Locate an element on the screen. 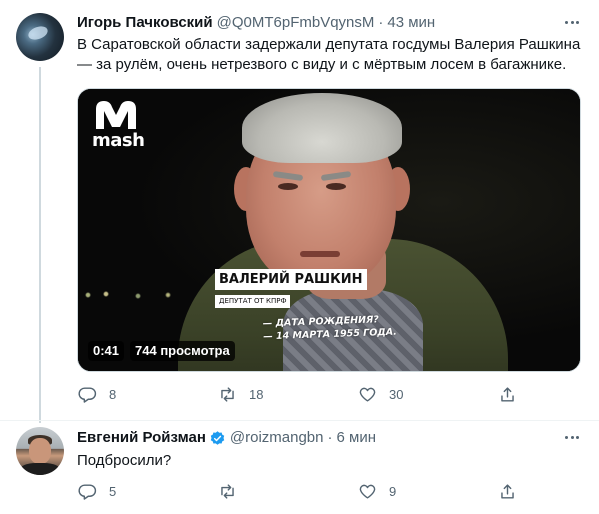 This screenshot has width=599, height=514. tweet-actions: 5 9 is located at coordinates (302, 491).